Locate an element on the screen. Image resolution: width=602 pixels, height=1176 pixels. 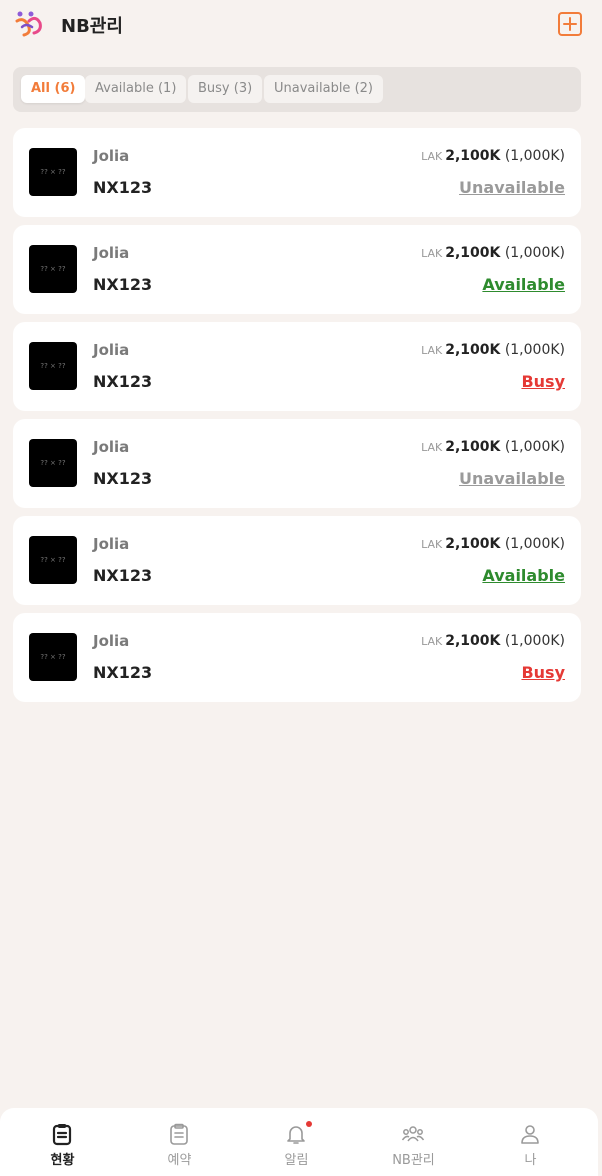
notification-badge is located at coordinates (309, 1124).